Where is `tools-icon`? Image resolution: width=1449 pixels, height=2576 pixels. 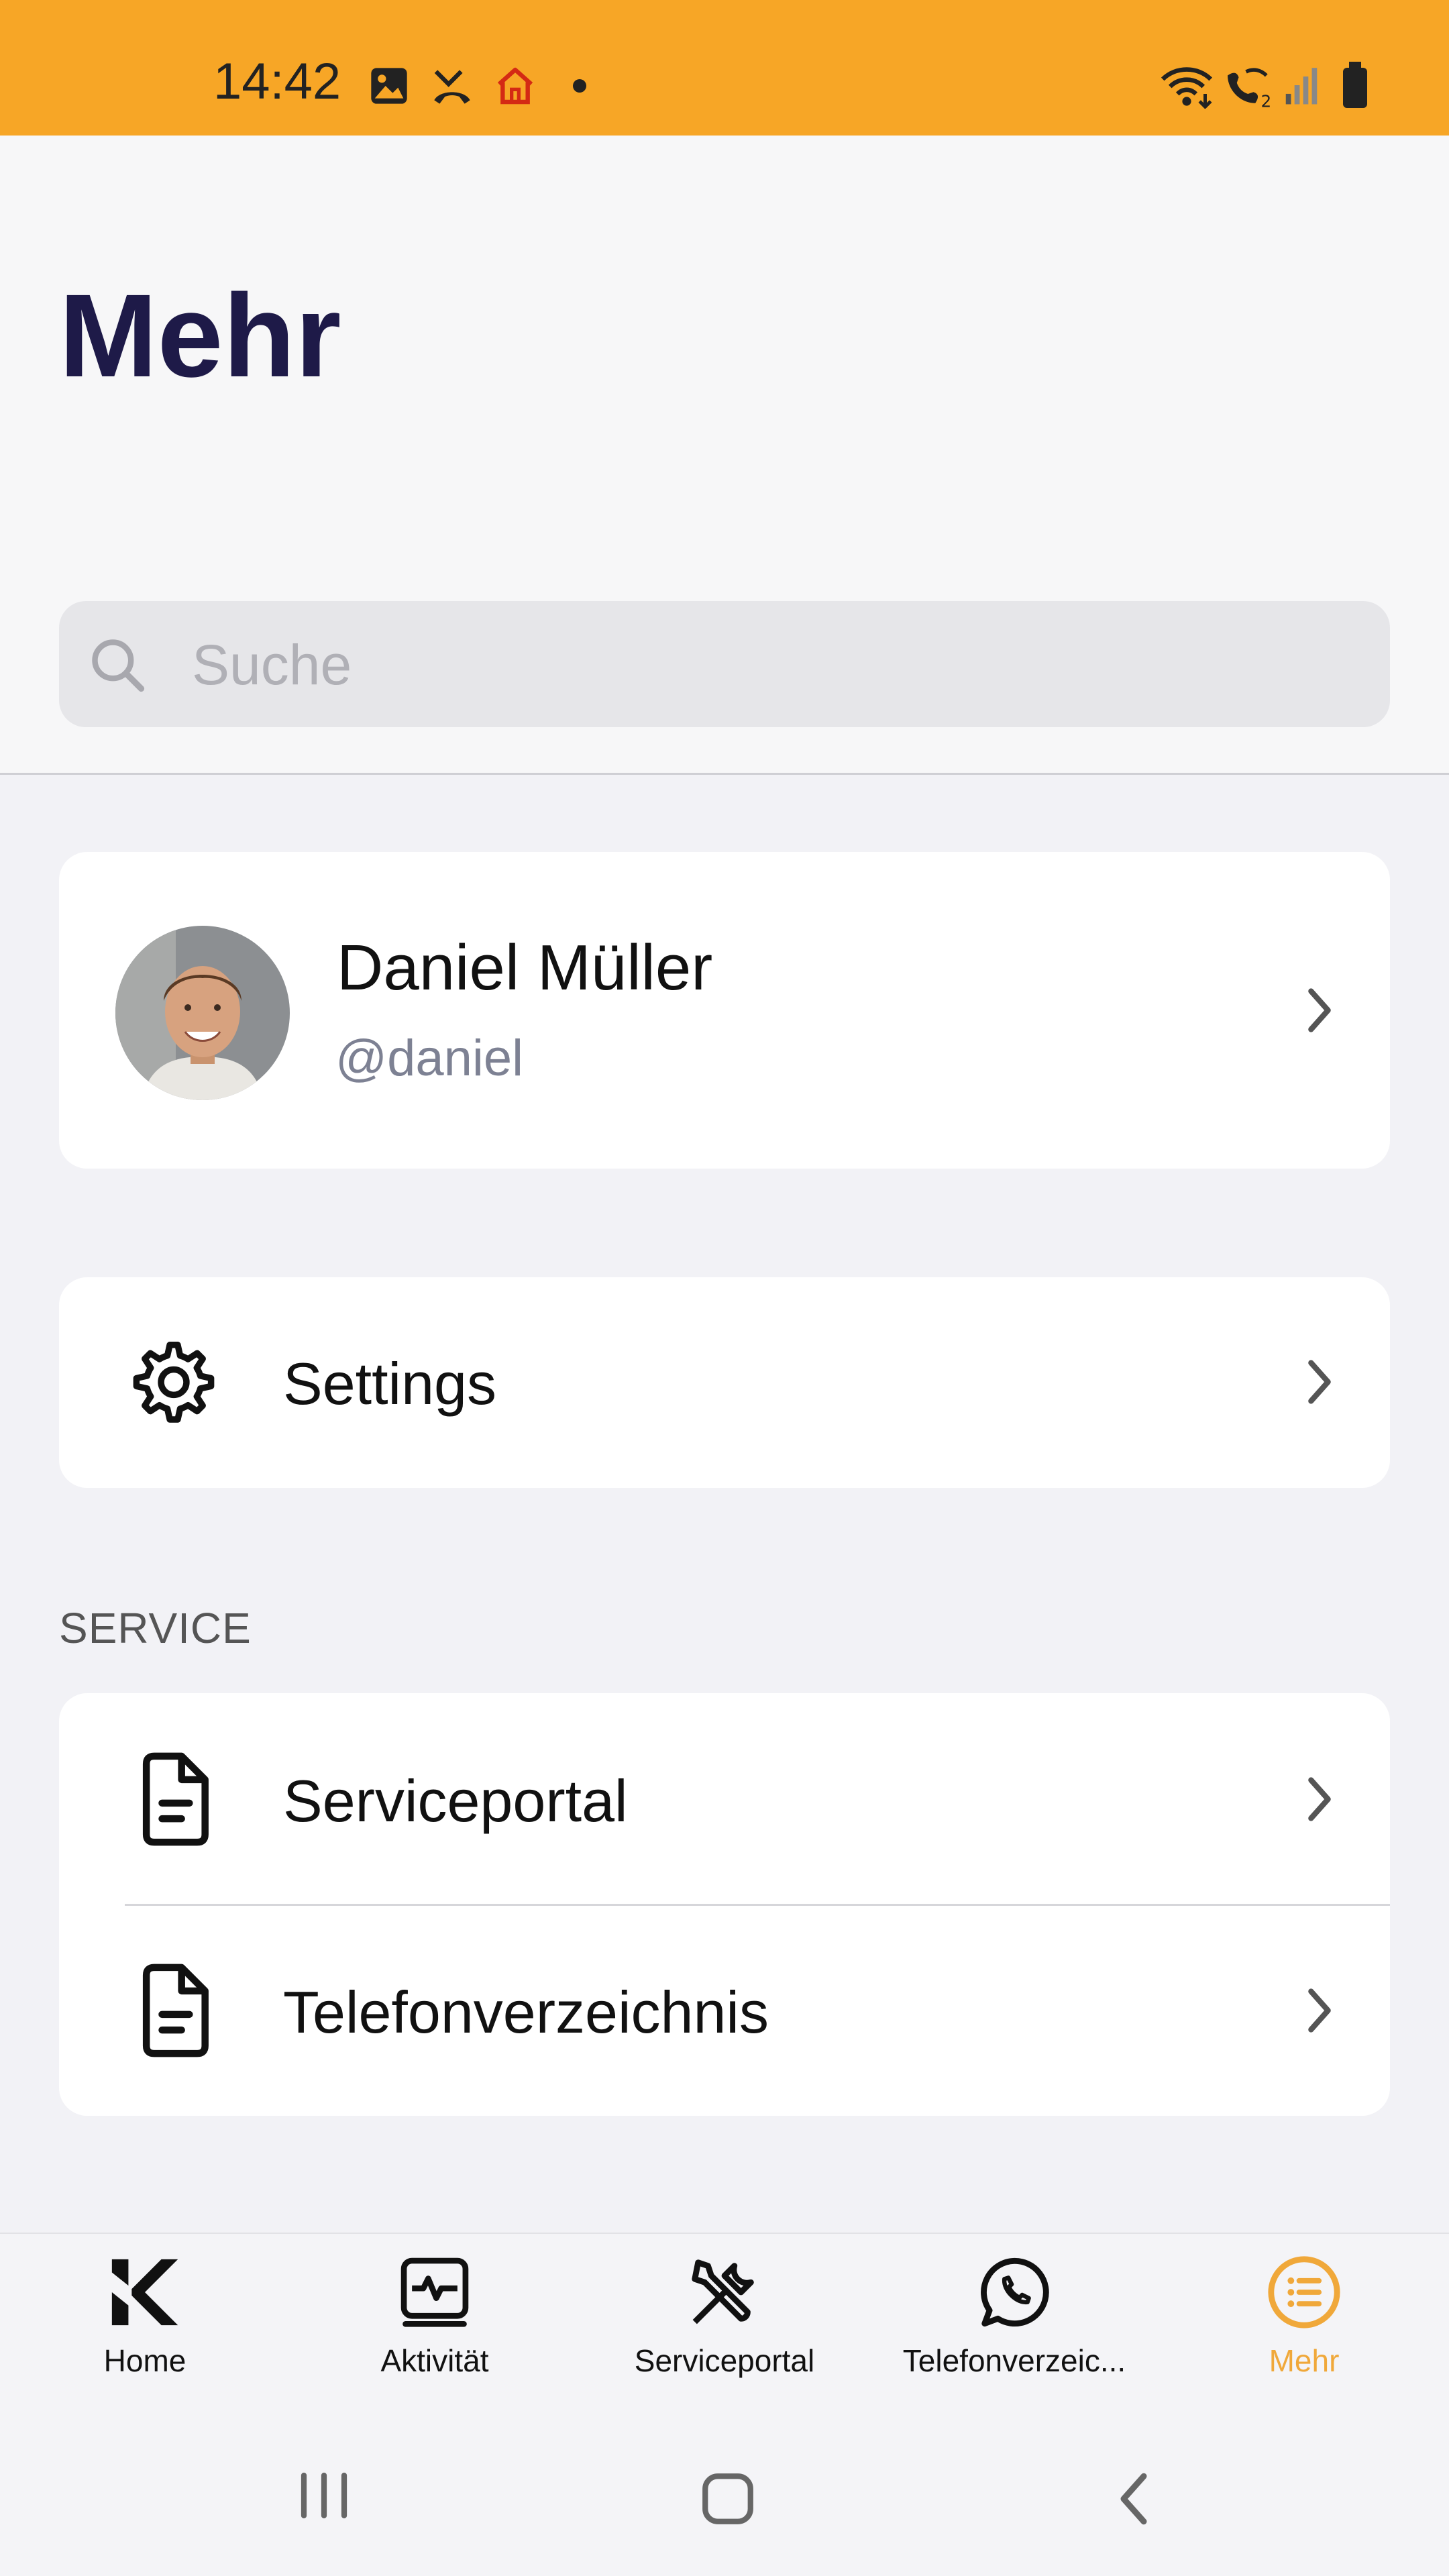
tools-icon is located at coordinates (723, 2291).